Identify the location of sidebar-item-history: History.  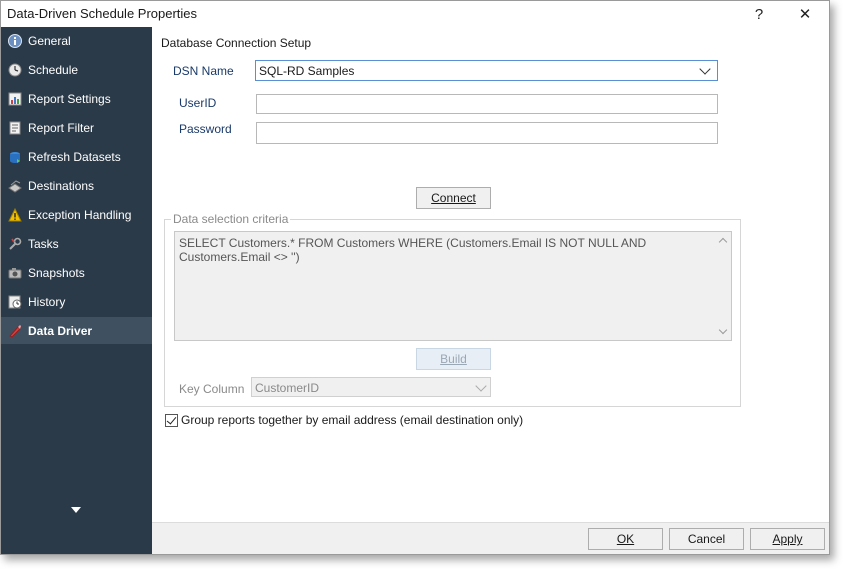
(76, 301).